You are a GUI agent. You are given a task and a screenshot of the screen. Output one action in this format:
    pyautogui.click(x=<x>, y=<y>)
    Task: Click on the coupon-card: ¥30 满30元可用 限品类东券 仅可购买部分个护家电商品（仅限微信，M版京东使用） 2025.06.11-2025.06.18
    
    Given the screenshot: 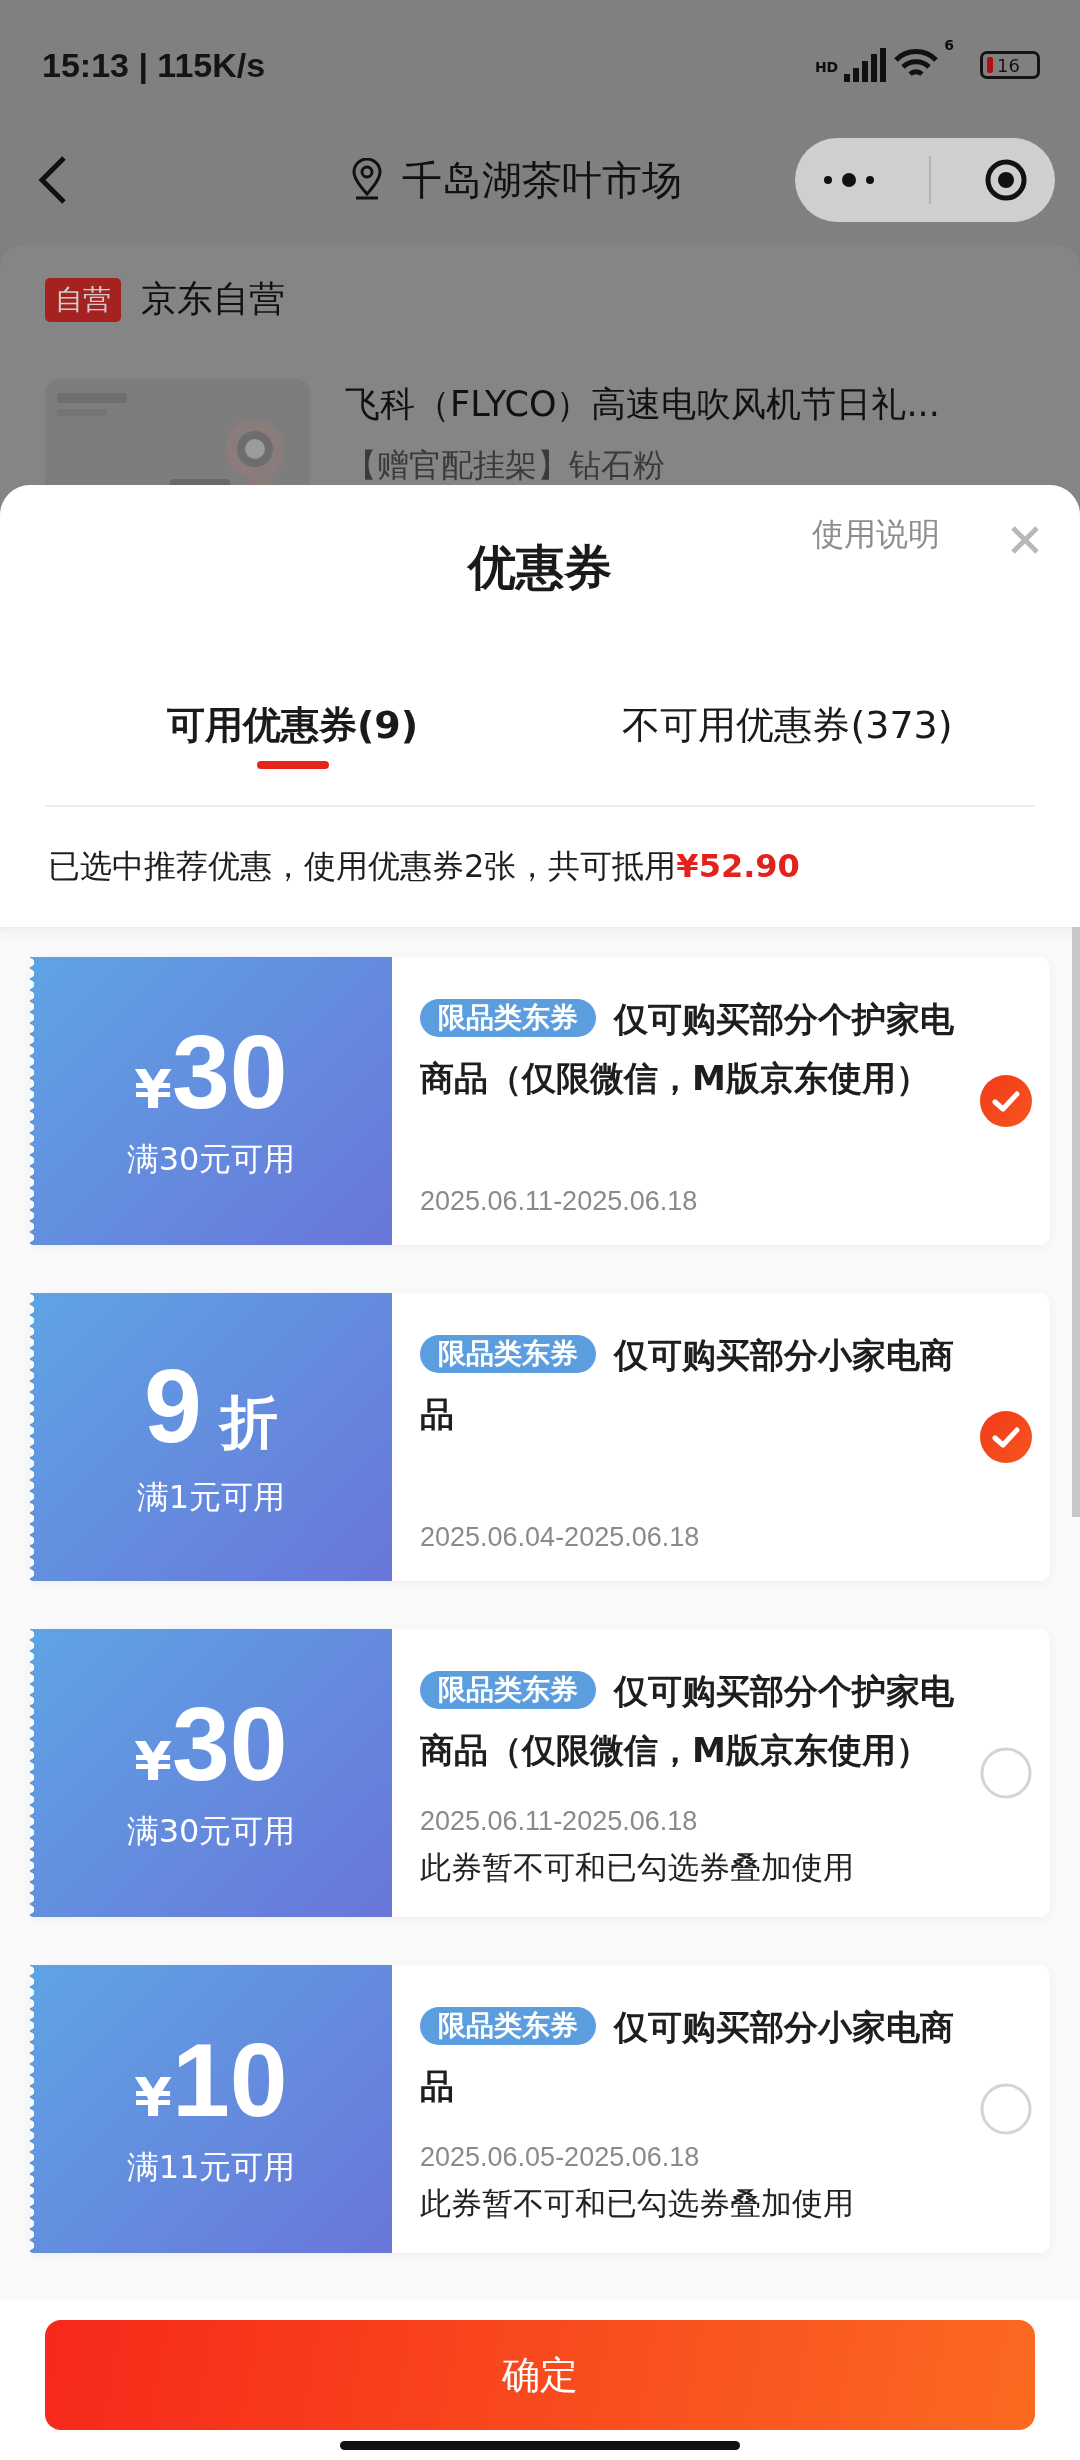 What is the action you would take?
    pyautogui.click(x=540, y=1101)
    